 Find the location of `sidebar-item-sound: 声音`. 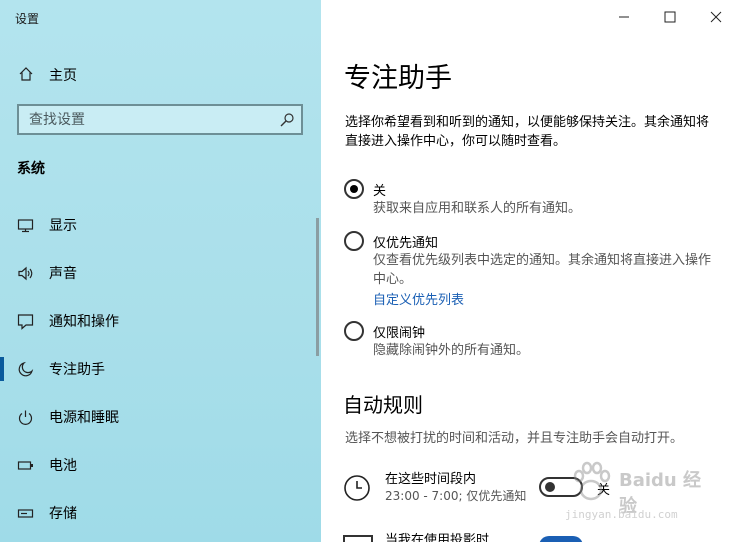

sidebar-item-sound: 声音 is located at coordinates (158, 273).